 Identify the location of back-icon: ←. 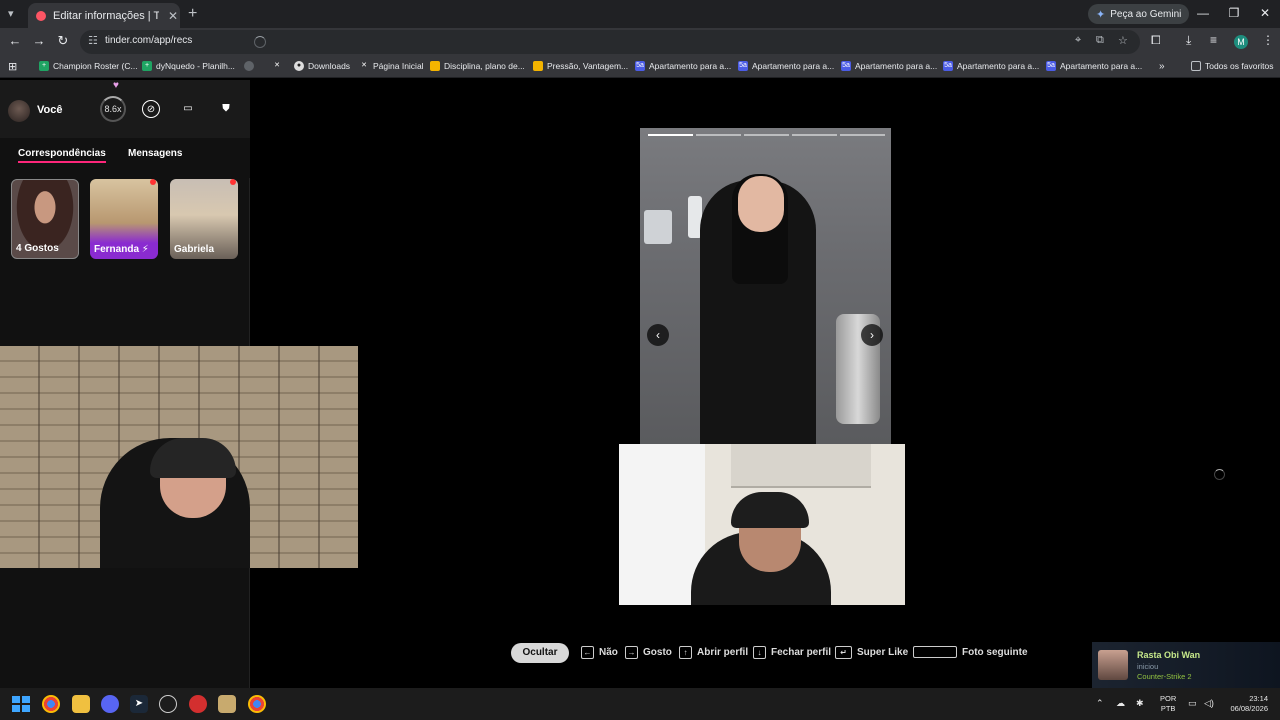
(15, 40).